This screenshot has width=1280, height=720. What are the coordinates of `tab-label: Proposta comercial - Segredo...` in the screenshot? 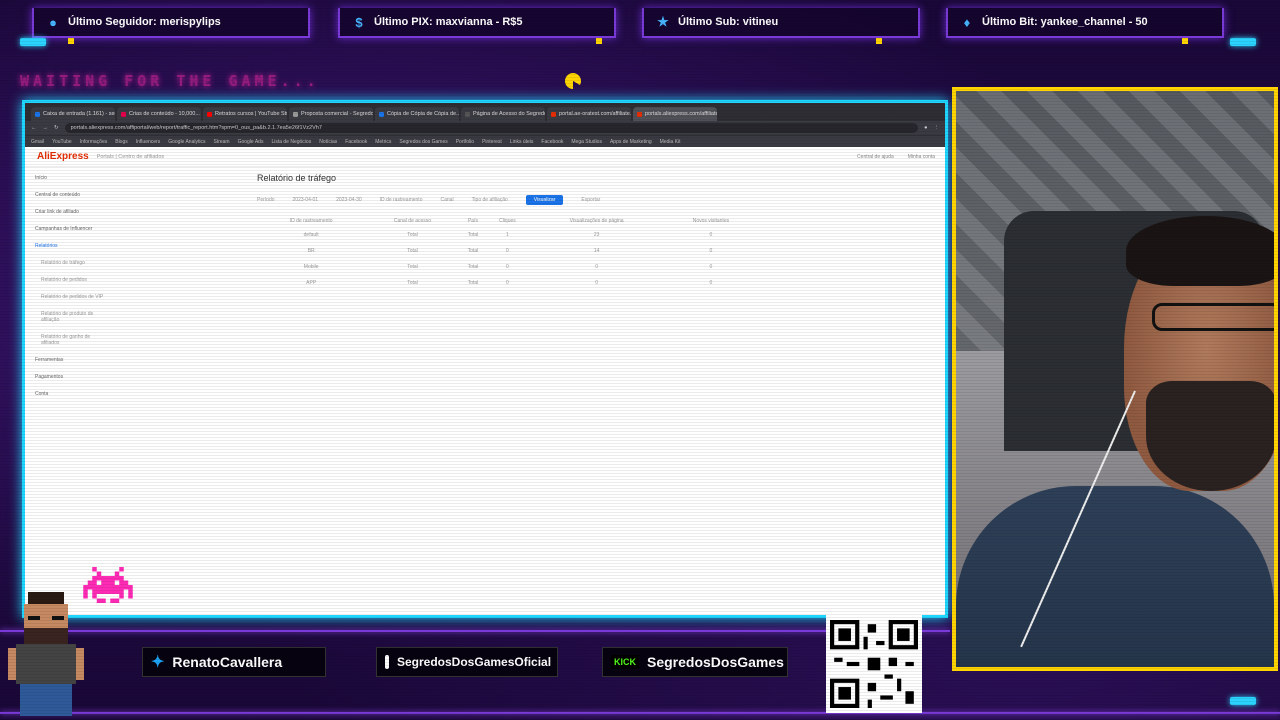 It's located at (337, 114).